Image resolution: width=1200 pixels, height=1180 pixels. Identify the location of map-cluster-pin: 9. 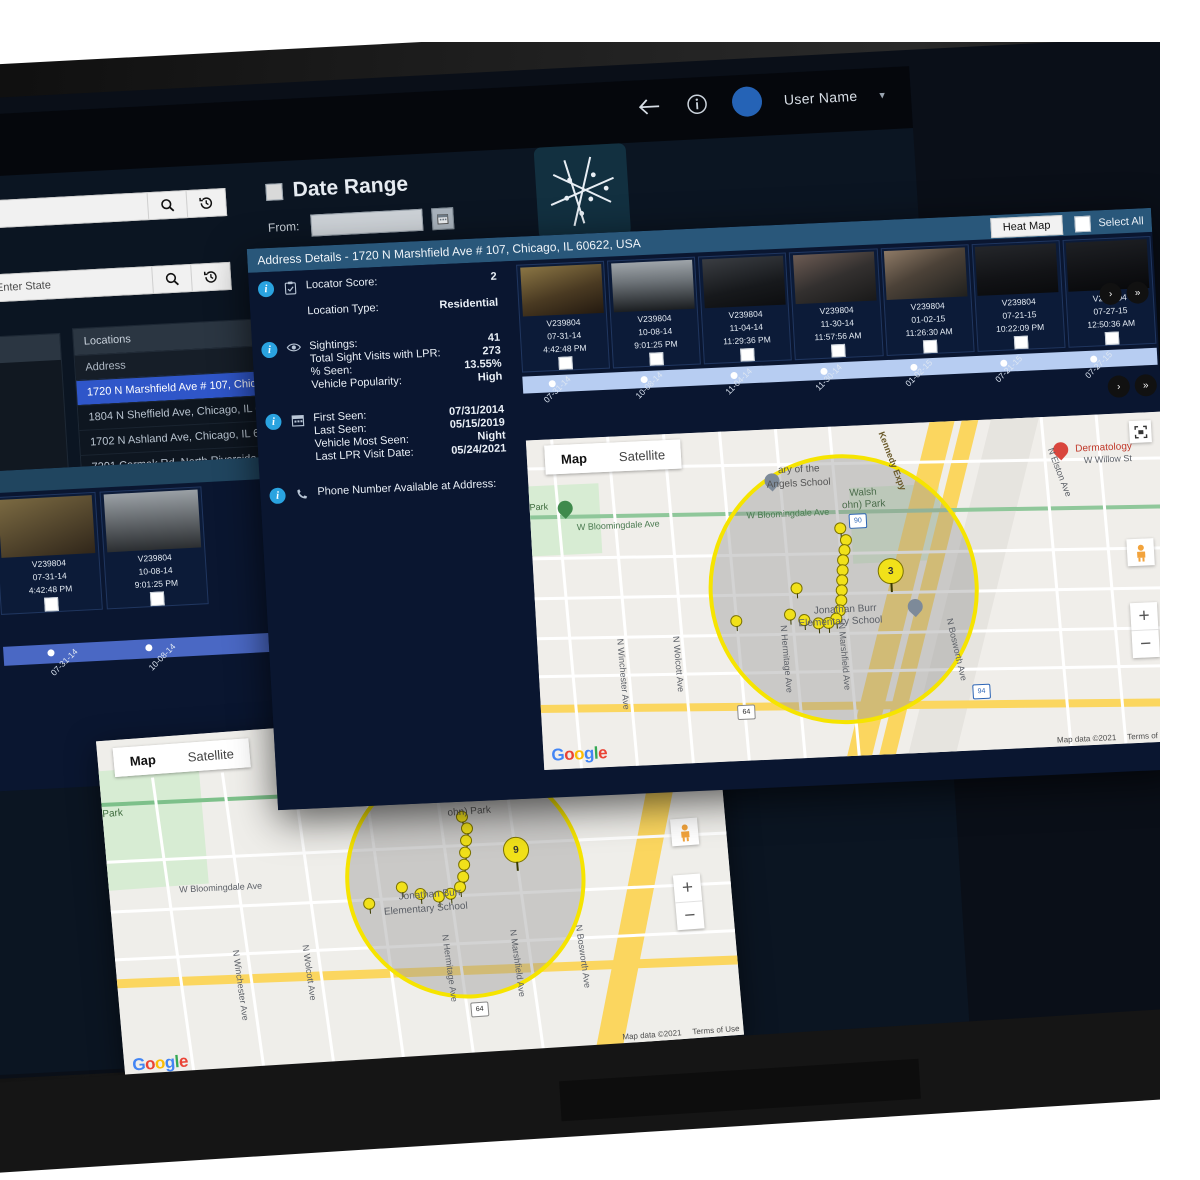
(516, 853).